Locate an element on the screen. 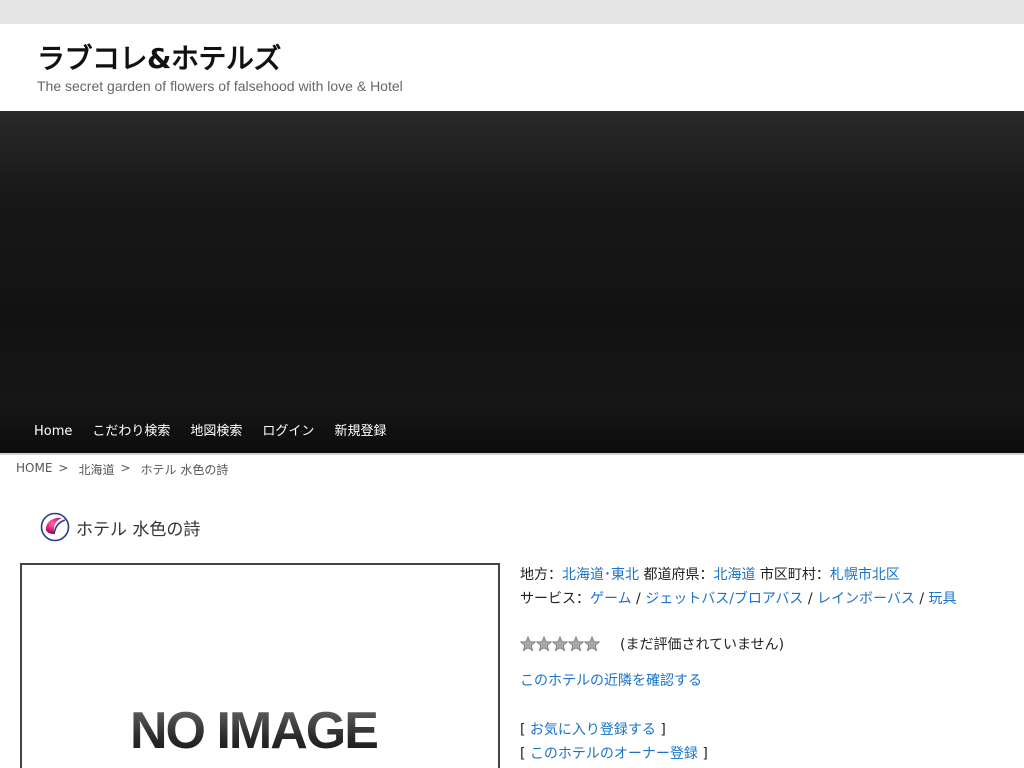 The width and height of the screenshot is (1024, 768). nearby-hotels-link: このホテルの近隣を確認する is located at coordinates (611, 681).